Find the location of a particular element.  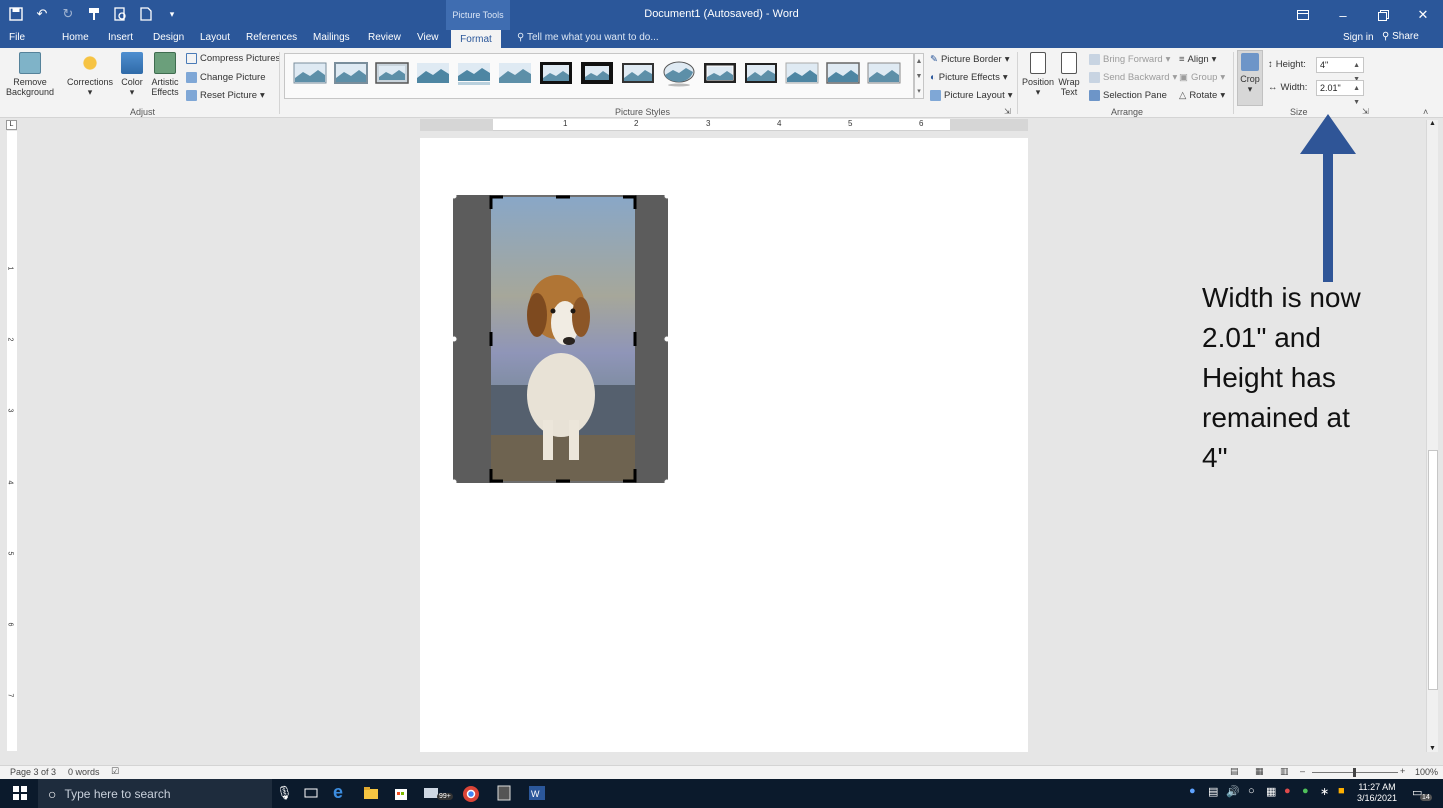

tab-layout: Layout is located at coordinates (215, 37).